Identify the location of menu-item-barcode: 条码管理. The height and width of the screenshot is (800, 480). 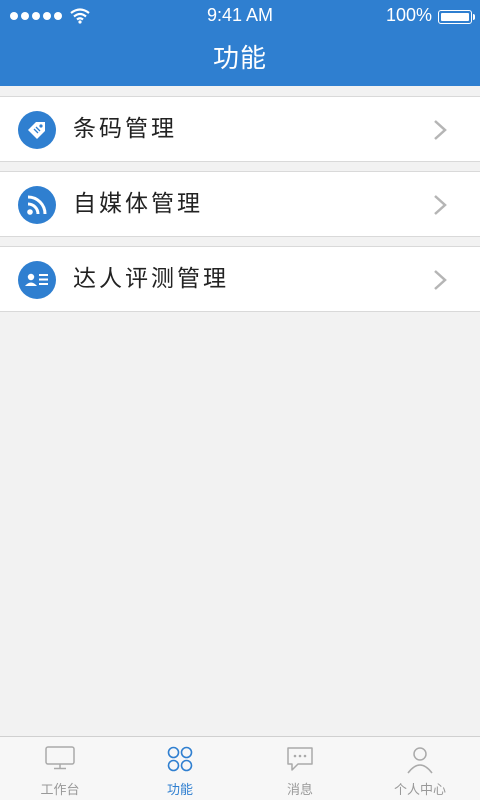
(240, 129).